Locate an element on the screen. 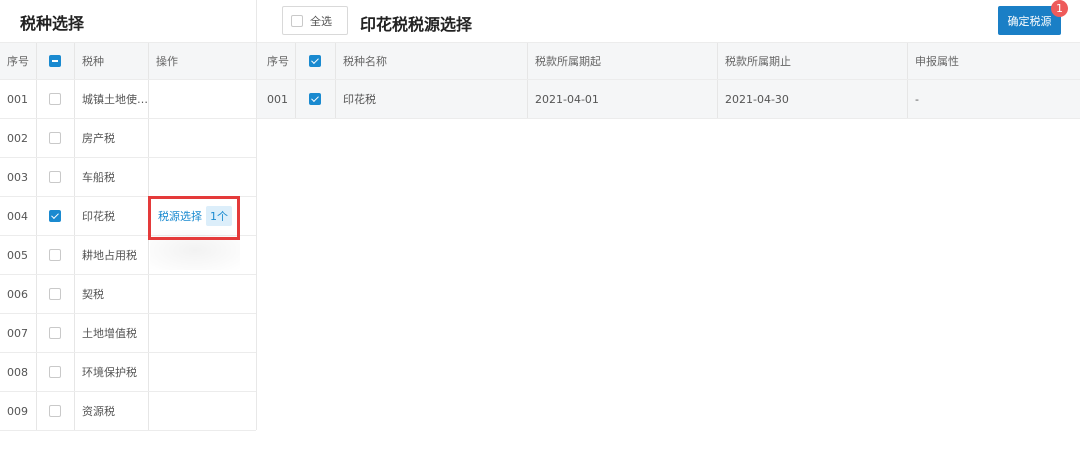 This screenshot has height=464, width=1080. table-row: 007 土地增值税 is located at coordinates (128, 333).